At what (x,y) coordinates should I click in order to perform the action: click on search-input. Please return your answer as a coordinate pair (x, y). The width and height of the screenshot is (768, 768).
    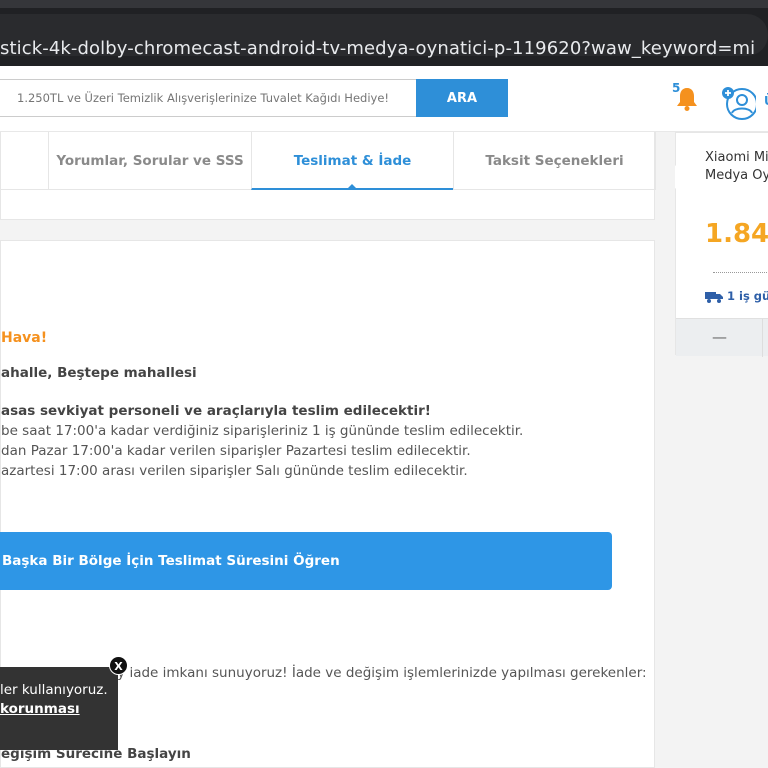
    Looking at the image, I should click on (208, 98).